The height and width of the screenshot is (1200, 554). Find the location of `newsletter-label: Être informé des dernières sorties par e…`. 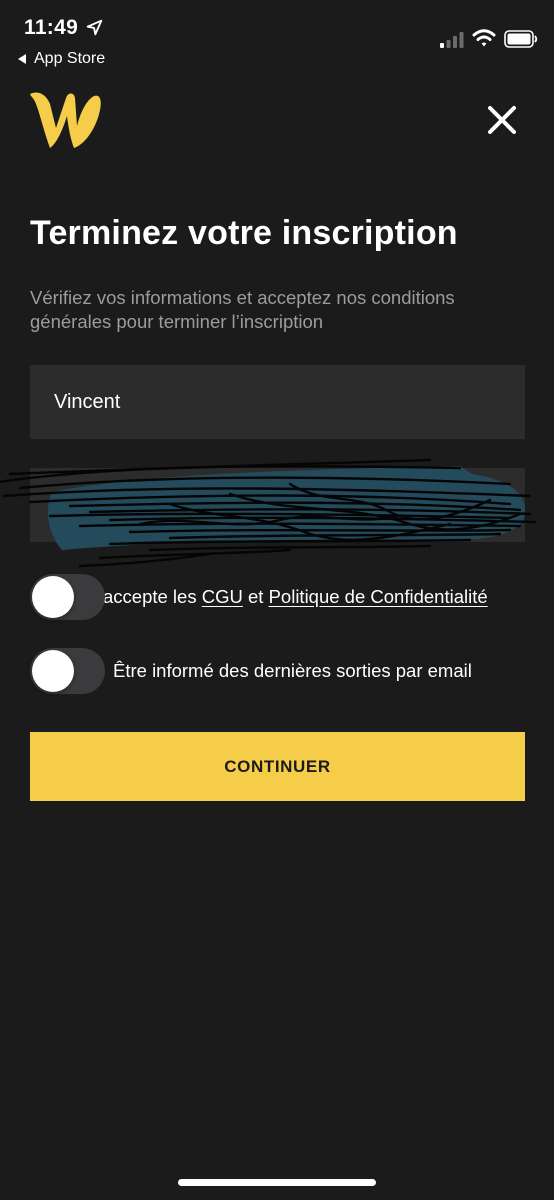

newsletter-label: Être informé des dernières sorties par e… is located at coordinates (292, 670).